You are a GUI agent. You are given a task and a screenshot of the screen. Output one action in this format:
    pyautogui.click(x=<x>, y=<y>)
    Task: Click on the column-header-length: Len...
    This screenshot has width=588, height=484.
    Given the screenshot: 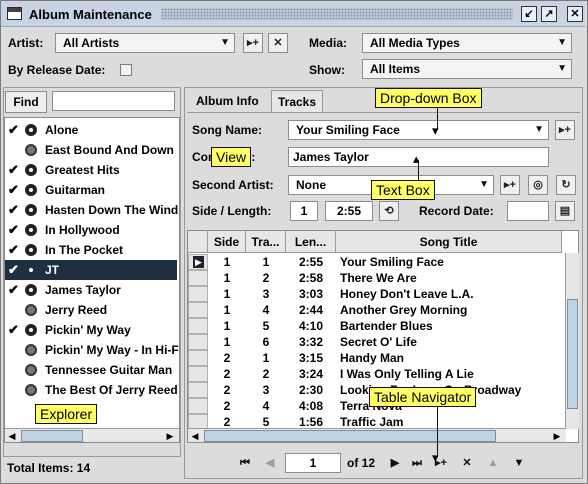 What is the action you would take?
    pyautogui.click(x=311, y=242)
    